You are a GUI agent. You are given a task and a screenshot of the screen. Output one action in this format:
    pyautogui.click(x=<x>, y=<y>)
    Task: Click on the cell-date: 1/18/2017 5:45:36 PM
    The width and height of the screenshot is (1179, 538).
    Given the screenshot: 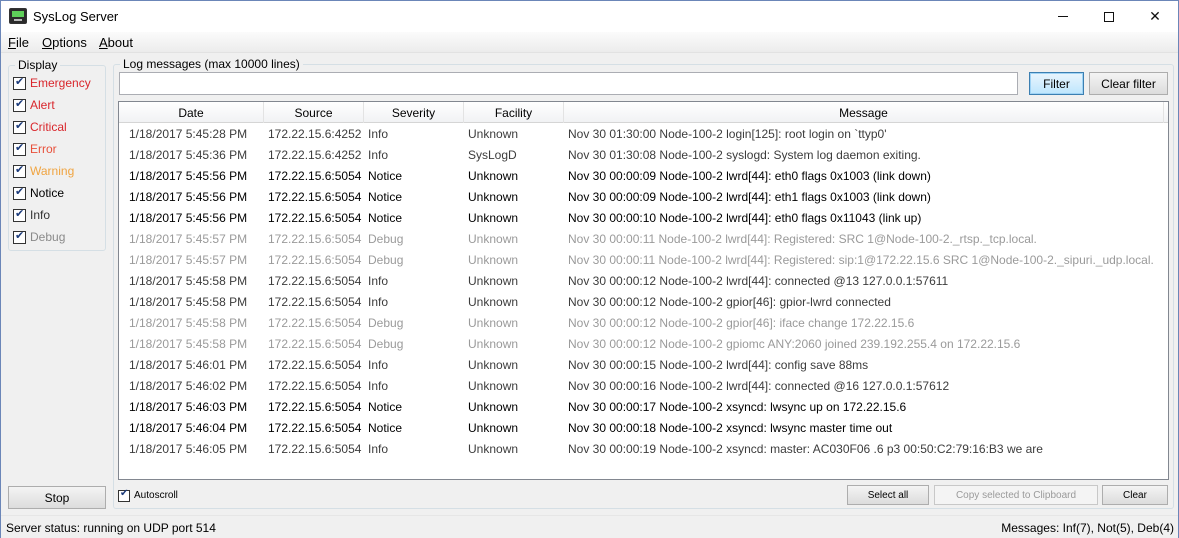 What is the action you would take?
    pyautogui.click(x=188, y=155)
    